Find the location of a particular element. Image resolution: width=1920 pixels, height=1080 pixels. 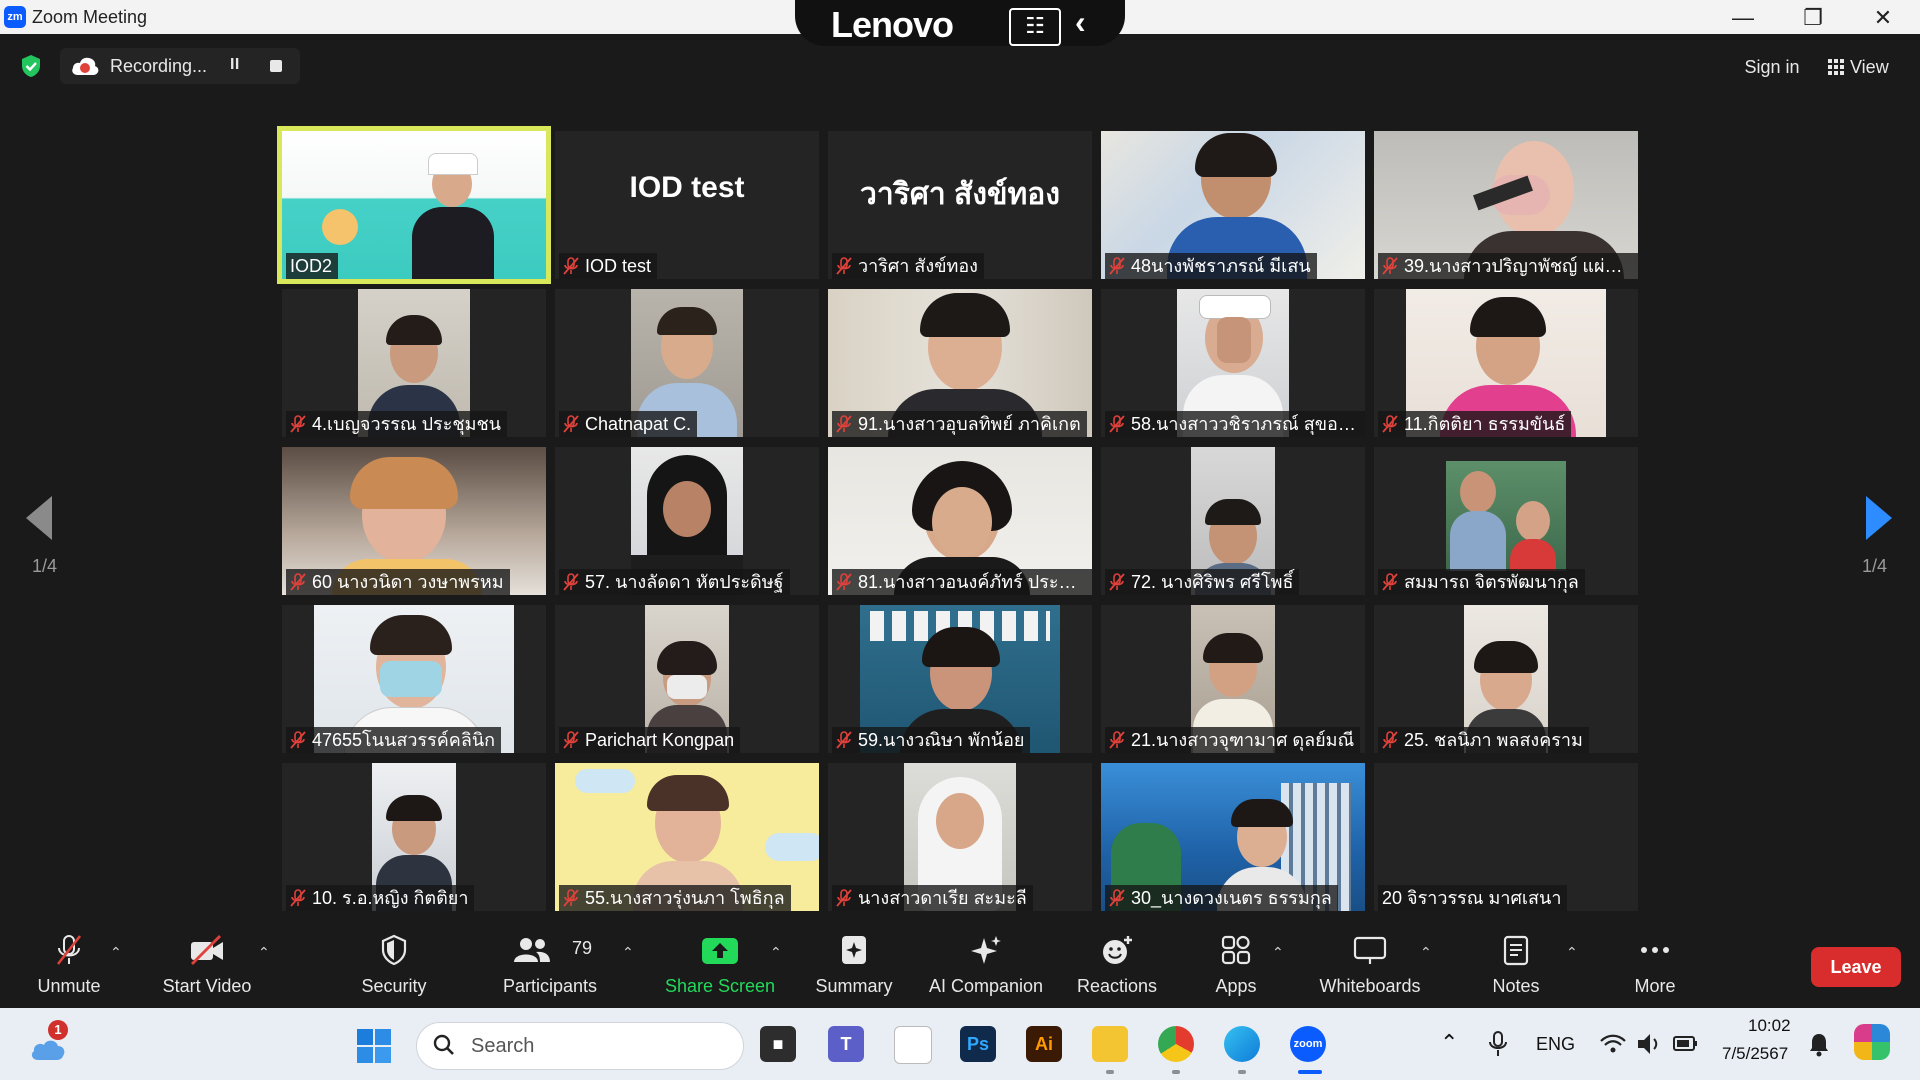

participant-nameplate: 59.นางวณิษา พักน้อย is located at coordinates (931, 740).